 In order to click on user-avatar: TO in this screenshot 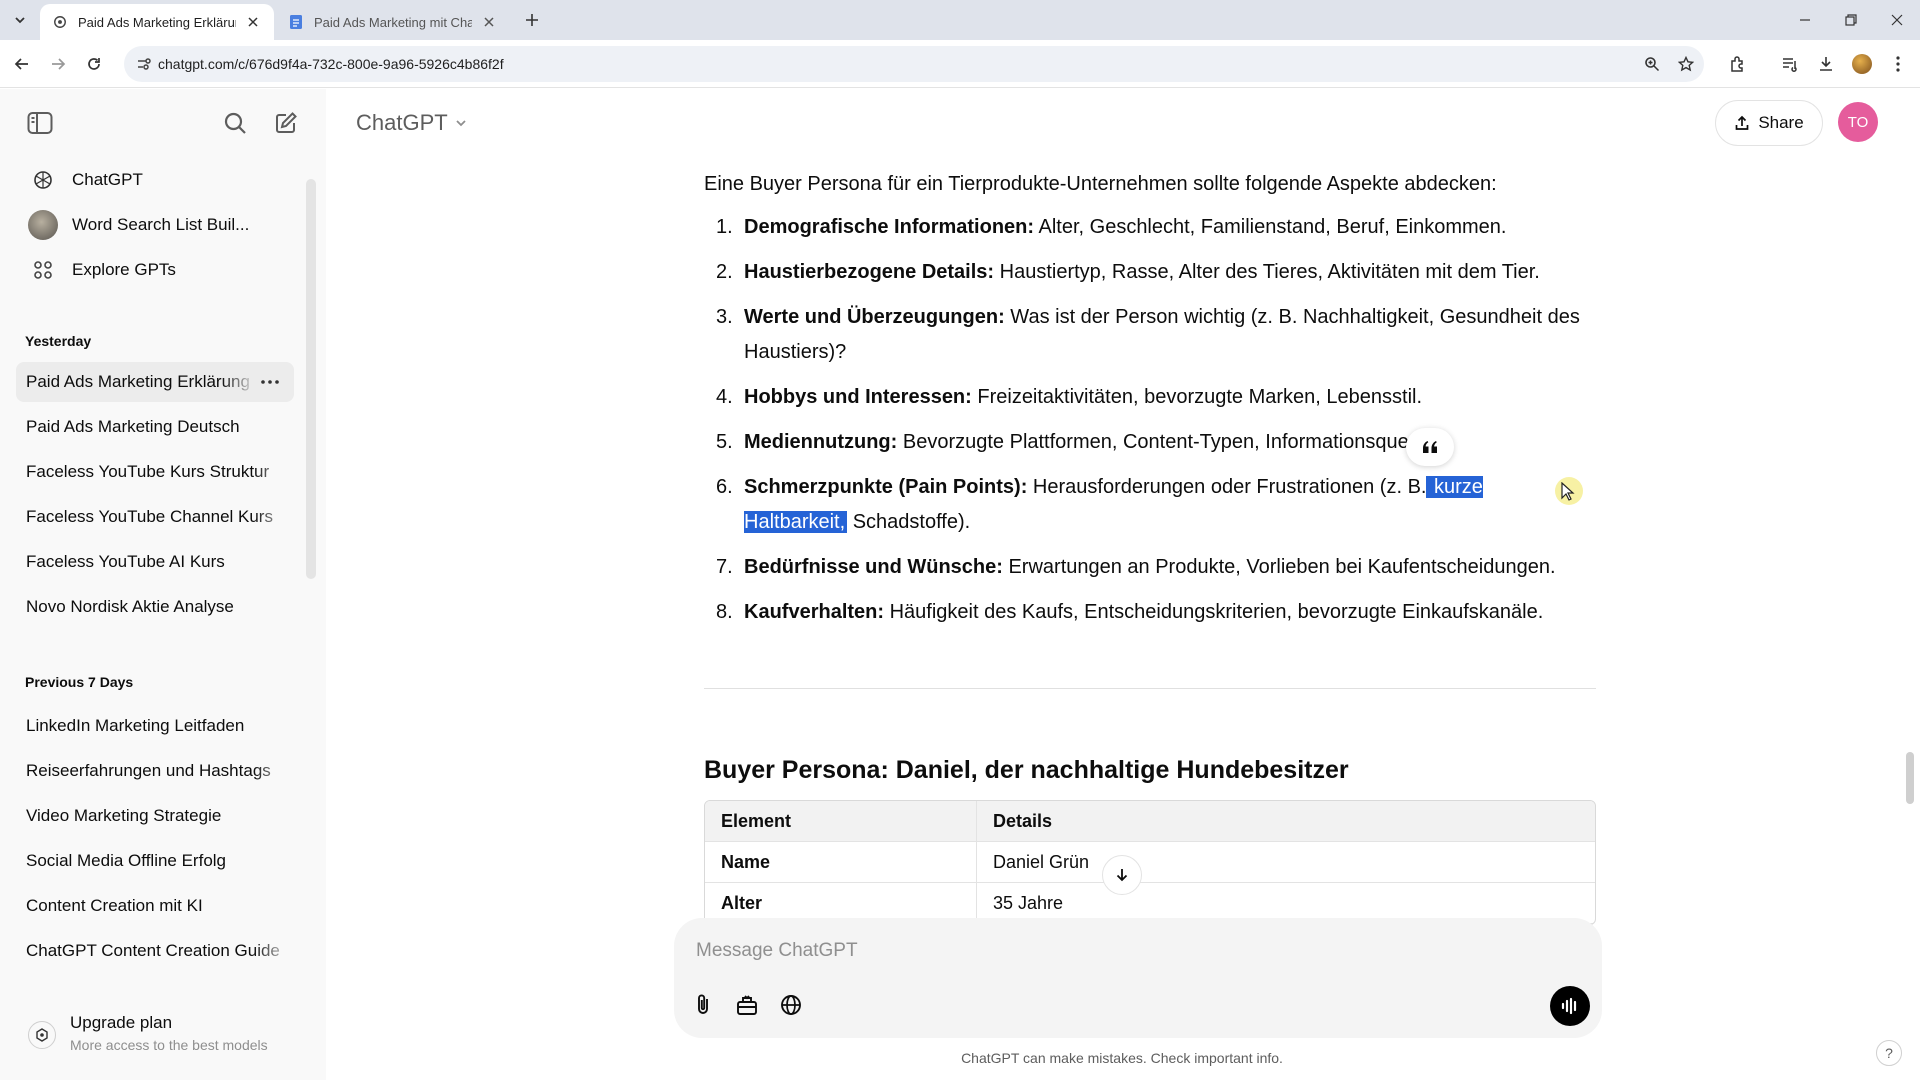, I will do `click(1858, 122)`.